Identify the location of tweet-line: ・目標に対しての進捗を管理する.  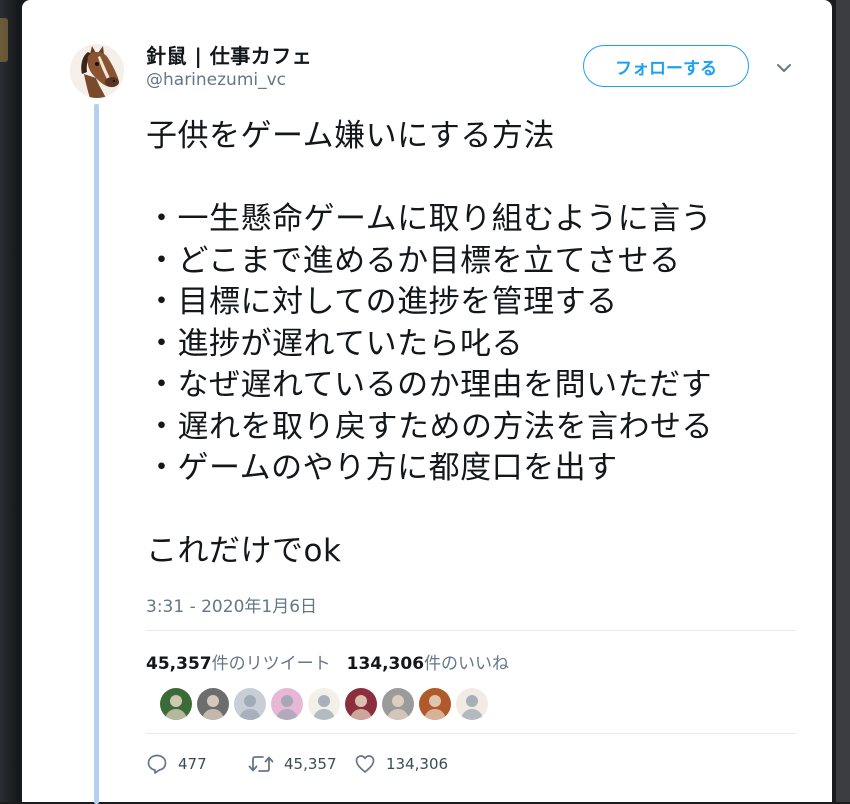
(382, 302).